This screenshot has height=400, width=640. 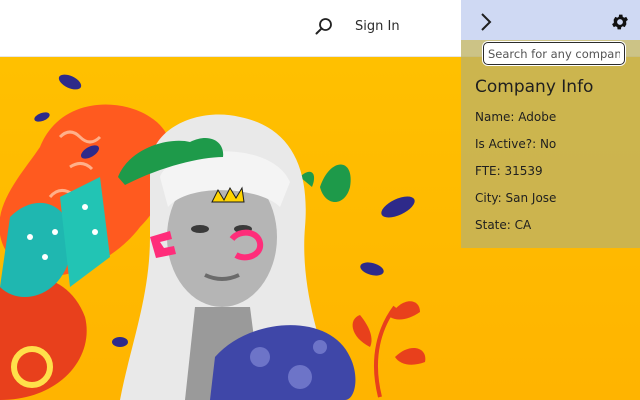 I want to click on info-row-name: Name: Adobe, so click(x=515, y=117).